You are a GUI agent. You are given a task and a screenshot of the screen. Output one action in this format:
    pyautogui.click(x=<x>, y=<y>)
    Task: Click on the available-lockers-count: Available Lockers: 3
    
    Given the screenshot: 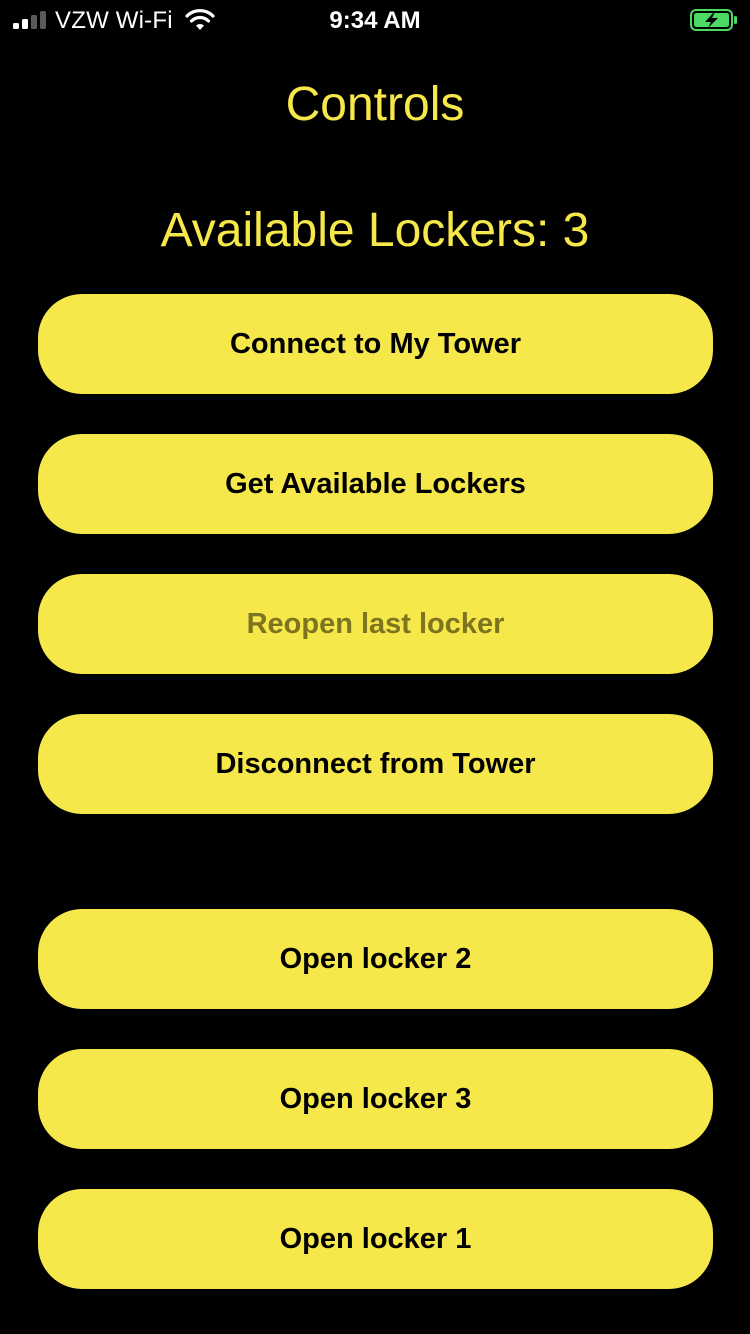 What is the action you would take?
    pyautogui.click(x=375, y=230)
    